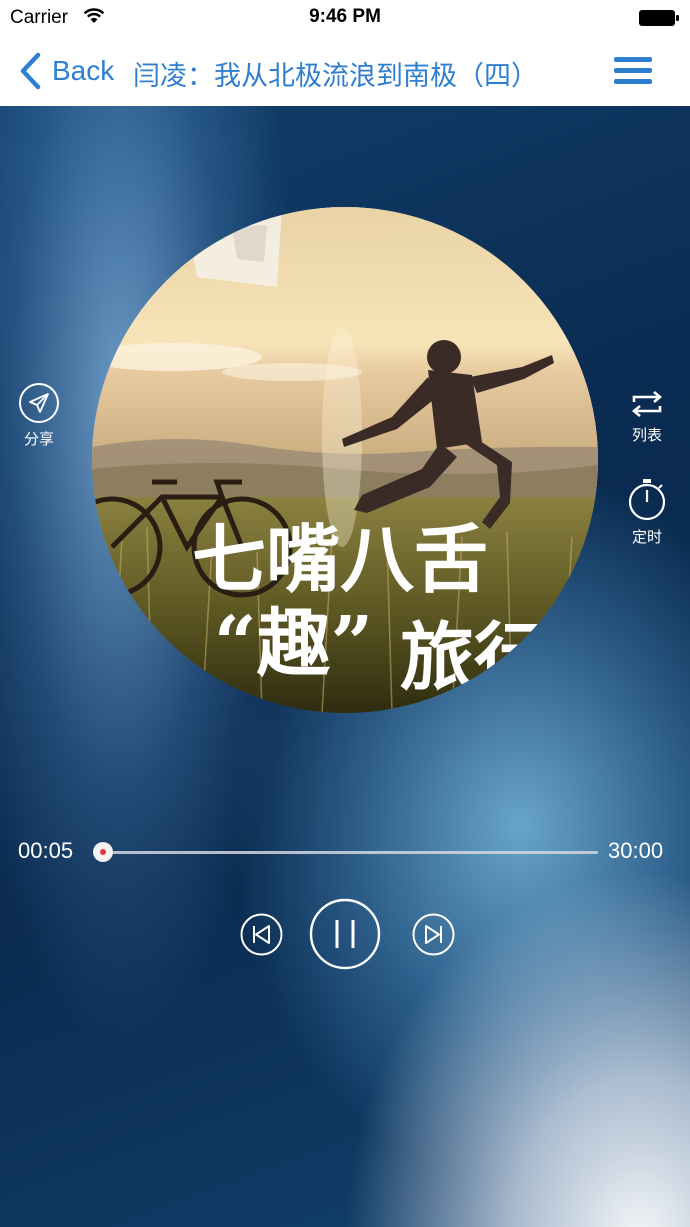 Image resolution: width=690 pixels, height=1227 pixels. What do you see at coordinates (350, 852) in the screenshot?
I see `progress-bar` at bounding box center [350, 852].